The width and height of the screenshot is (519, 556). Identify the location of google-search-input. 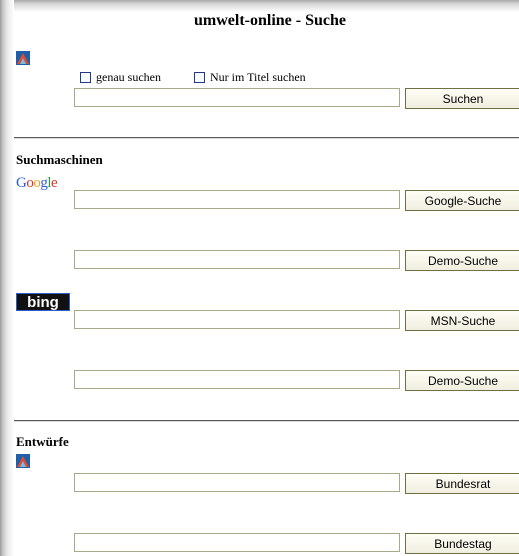
(237, 199).